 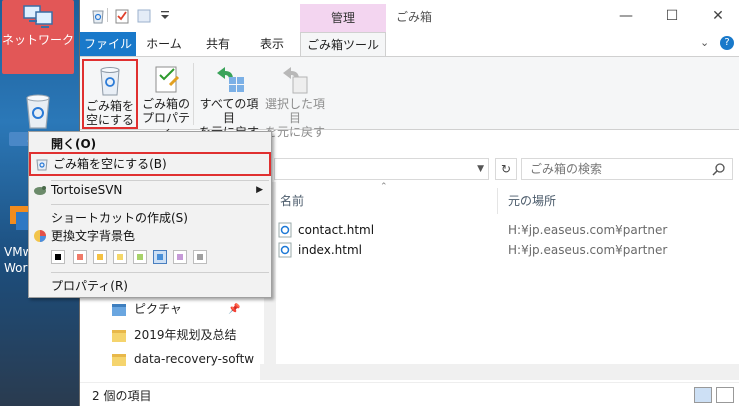 I want to click on menu-item-properties: プロパティ(R), so click(x=150, y=286).